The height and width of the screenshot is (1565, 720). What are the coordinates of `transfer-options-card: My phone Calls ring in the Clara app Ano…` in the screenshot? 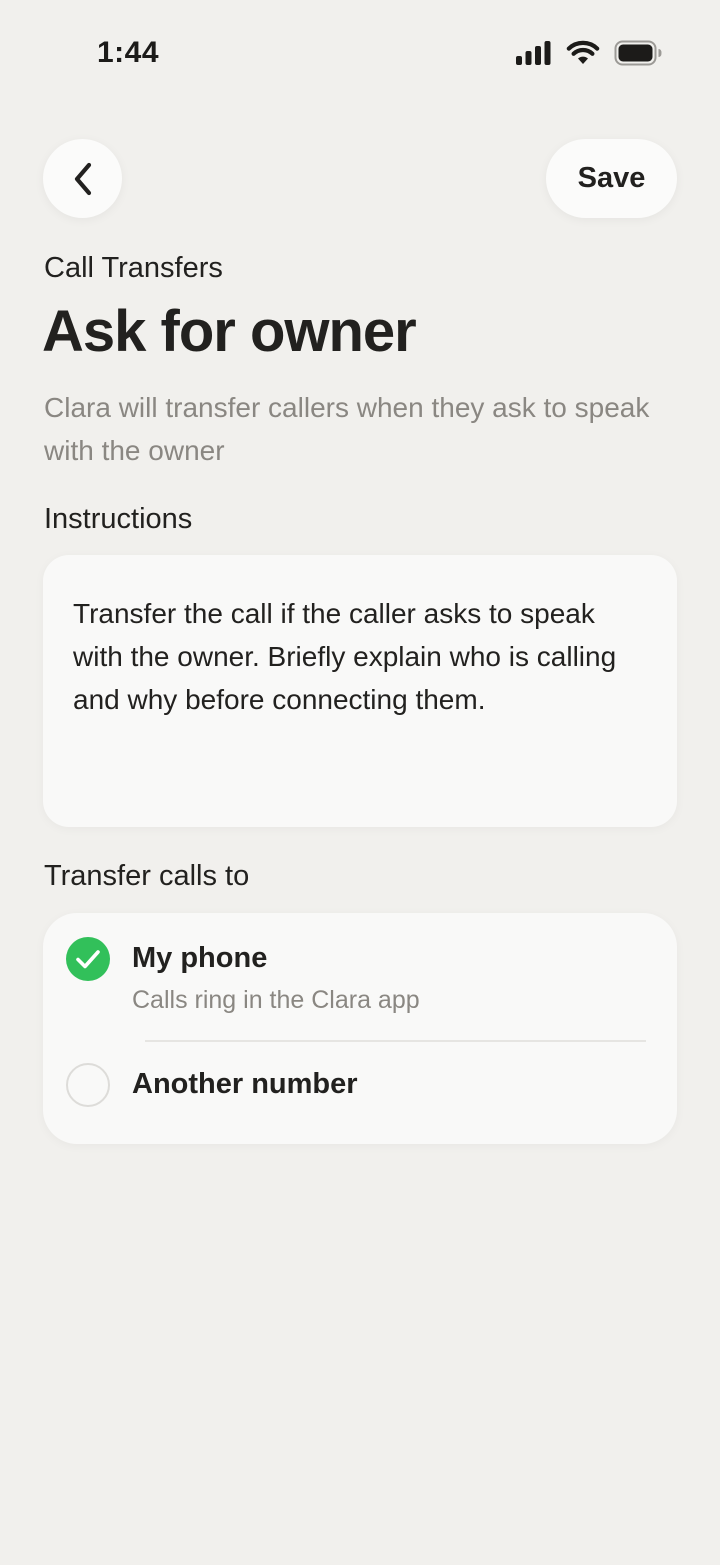 It's located at (360, 1028).